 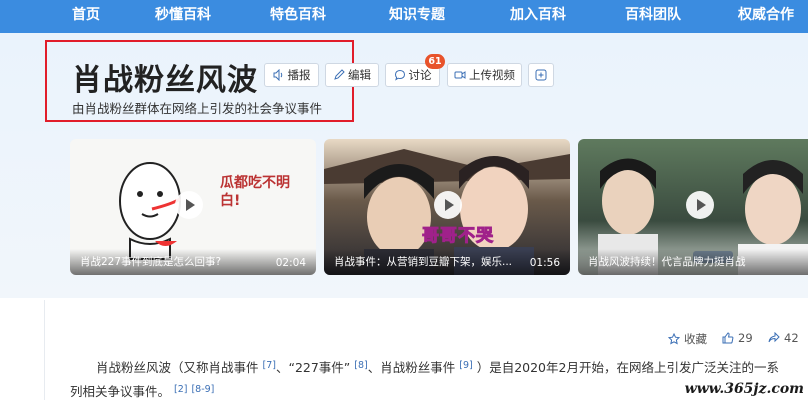 What do you see at coordinates (202, 389) in the screenshot?
I see `citation-8-9: [8-9]` at bounding box center [202, 389].